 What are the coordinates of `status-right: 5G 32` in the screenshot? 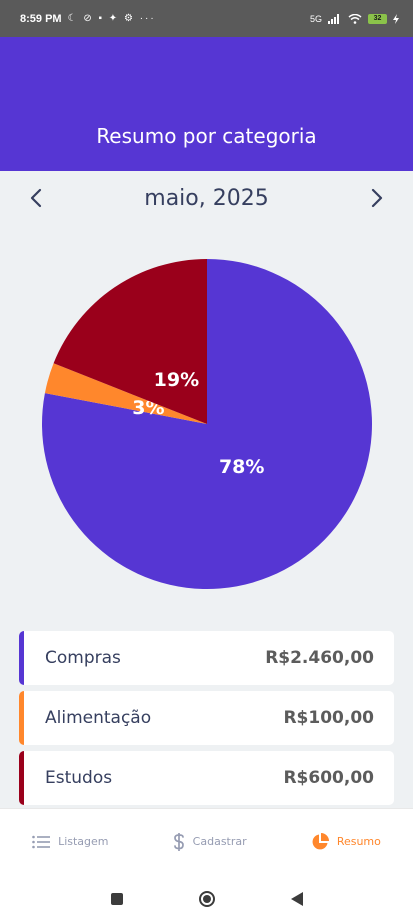 It's located at (354, 18).